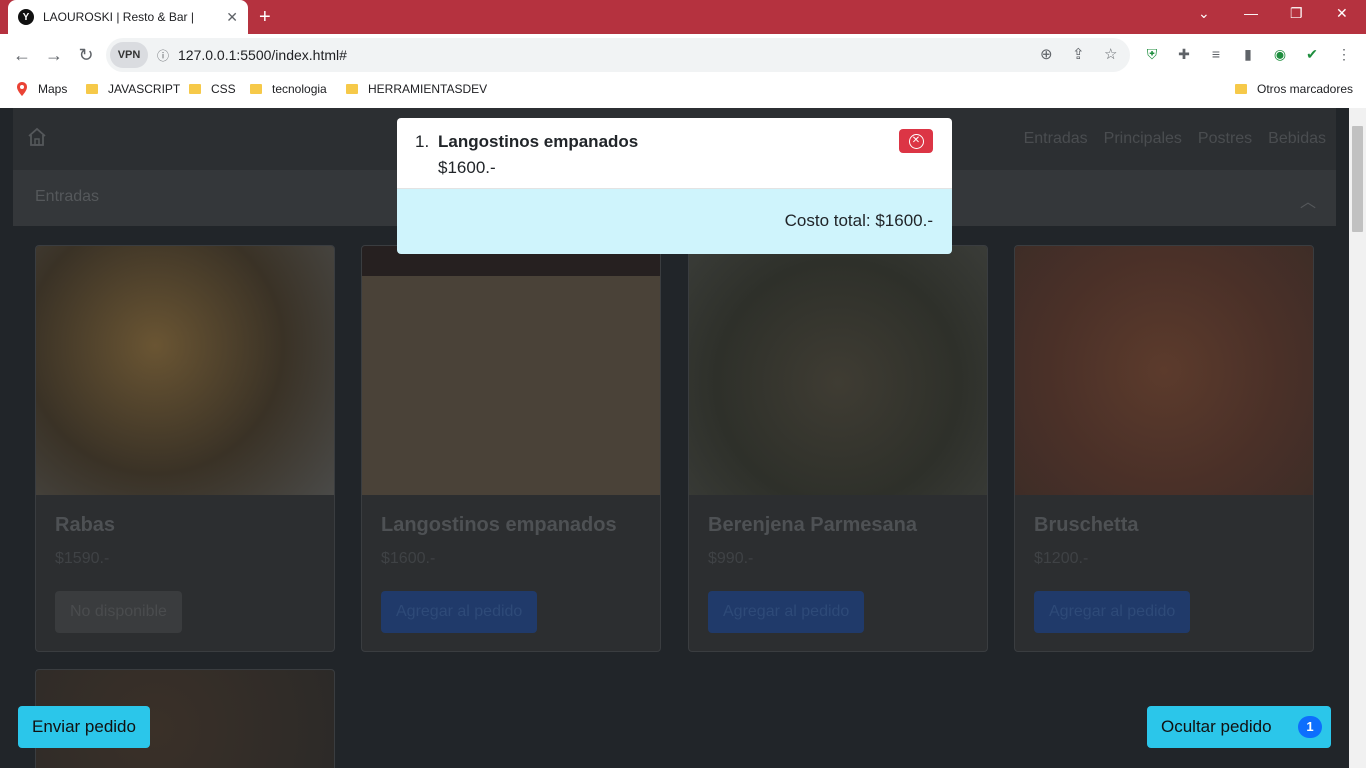 Image resolution: width=1366 pixels, height=768 pixels. What do you see at coordinates (1307, 202) in the screenshot?
I see `chevron-up-icon: ︿` at bounding box center [1307, 202].